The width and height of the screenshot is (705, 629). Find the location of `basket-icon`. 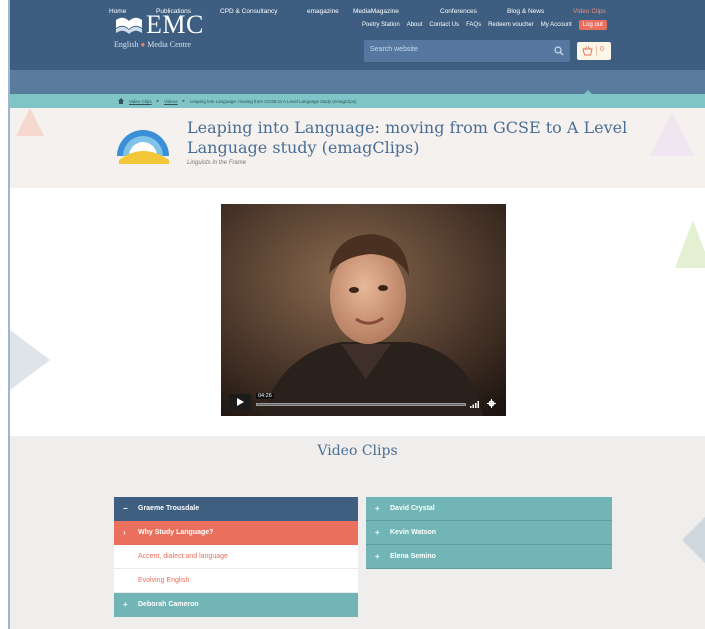

basket-icon is located at coordinates (587, 51).